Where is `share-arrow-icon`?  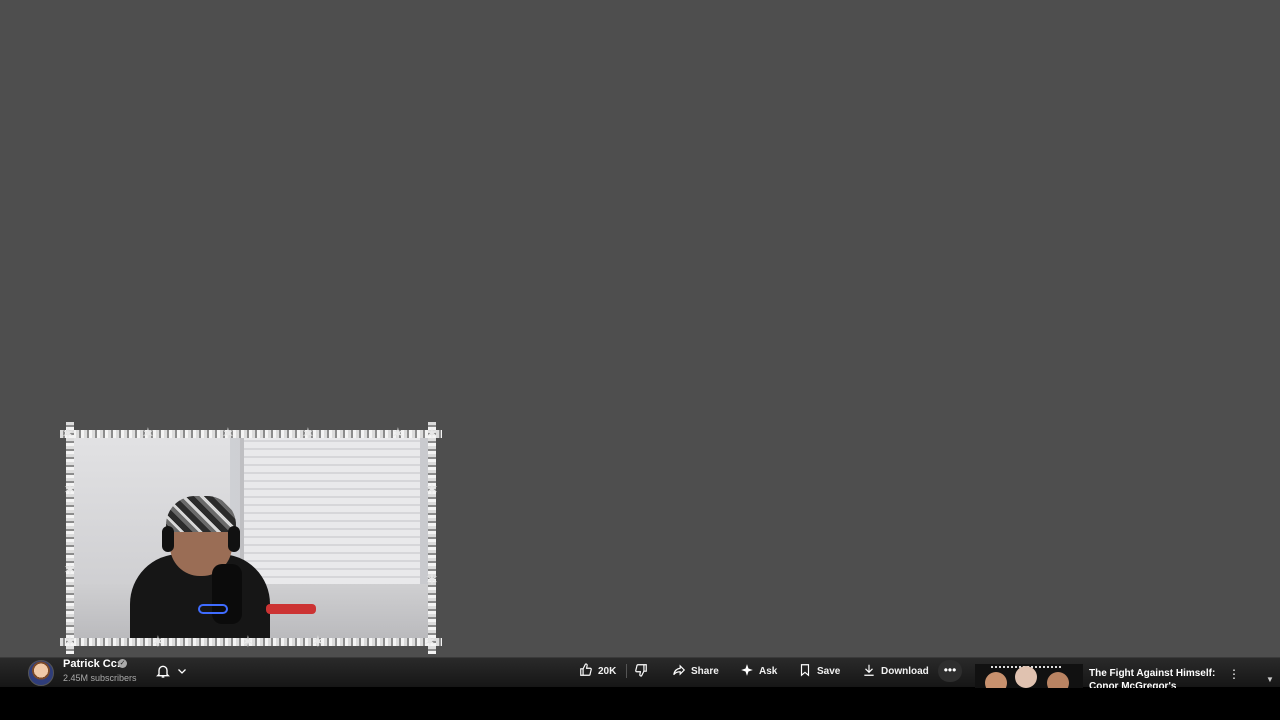 share-arrow-icon is located at coordinates (679, 671).